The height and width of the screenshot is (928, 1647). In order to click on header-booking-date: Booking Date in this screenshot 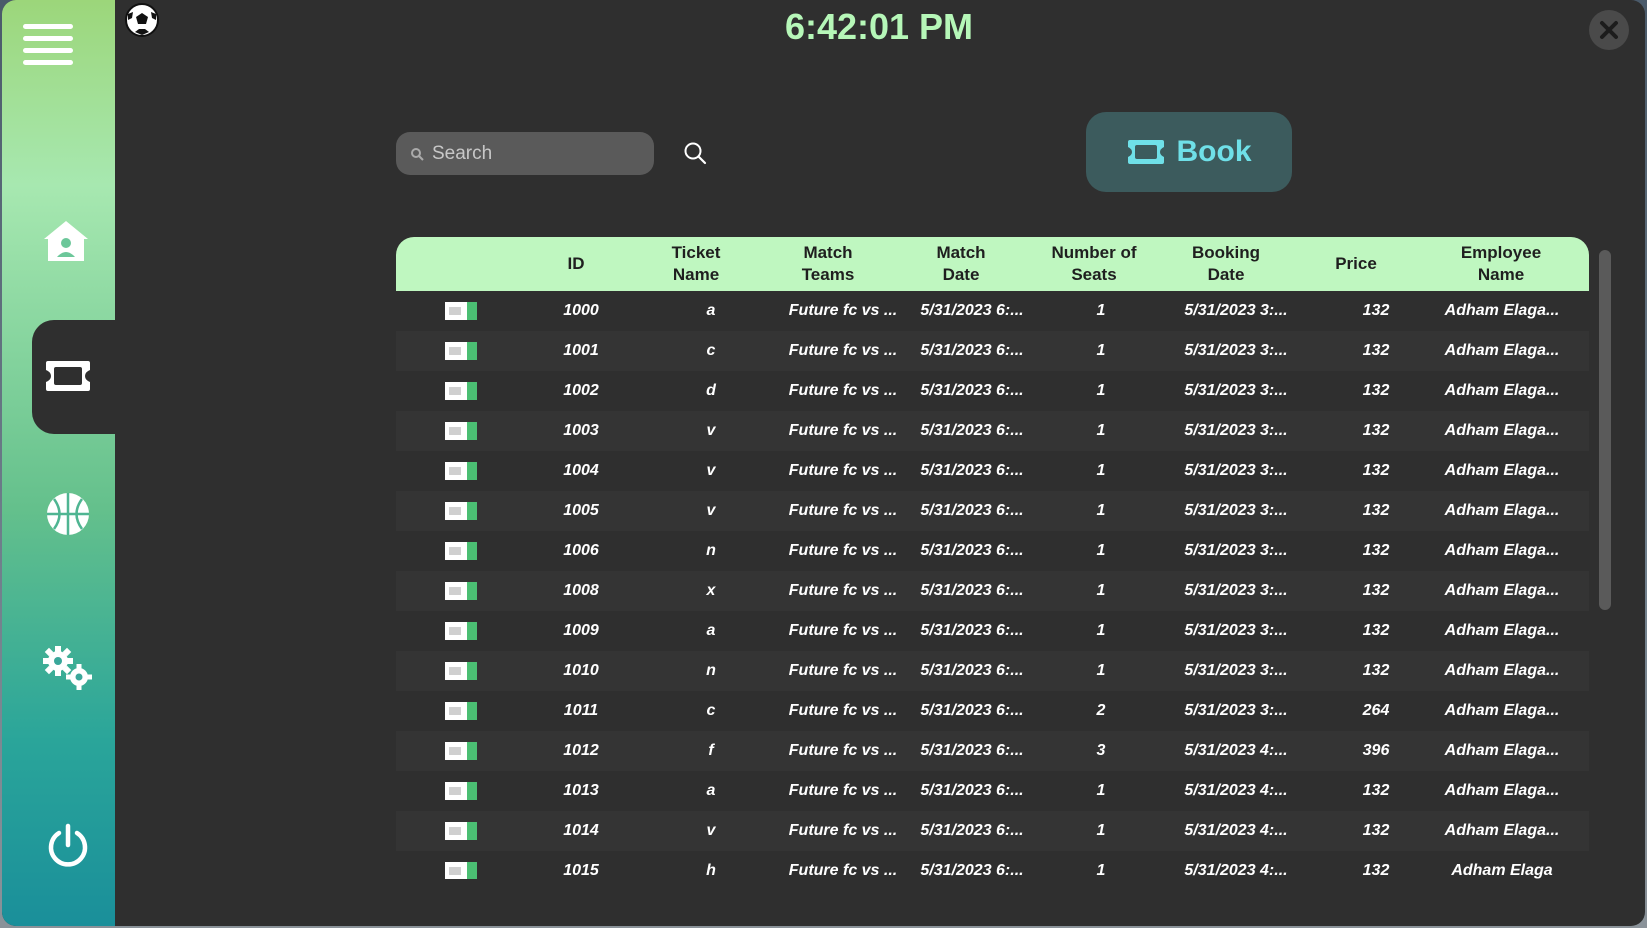, I will do `click(1226, 264)`.